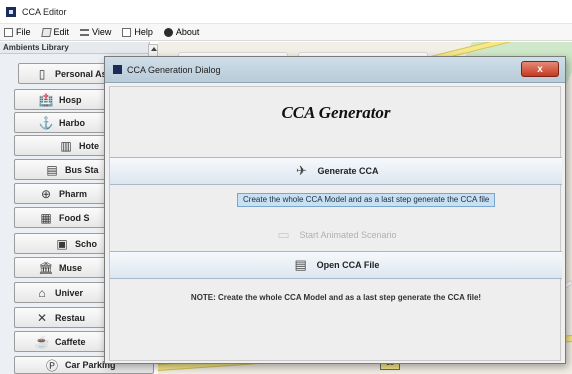 Image resolution: width=572 pixels, height=374 pixels. What do you see at coordinates (44, 11) in the screenshot?
I see `app-title: CCA Editor` at bounding box center [44, 11].